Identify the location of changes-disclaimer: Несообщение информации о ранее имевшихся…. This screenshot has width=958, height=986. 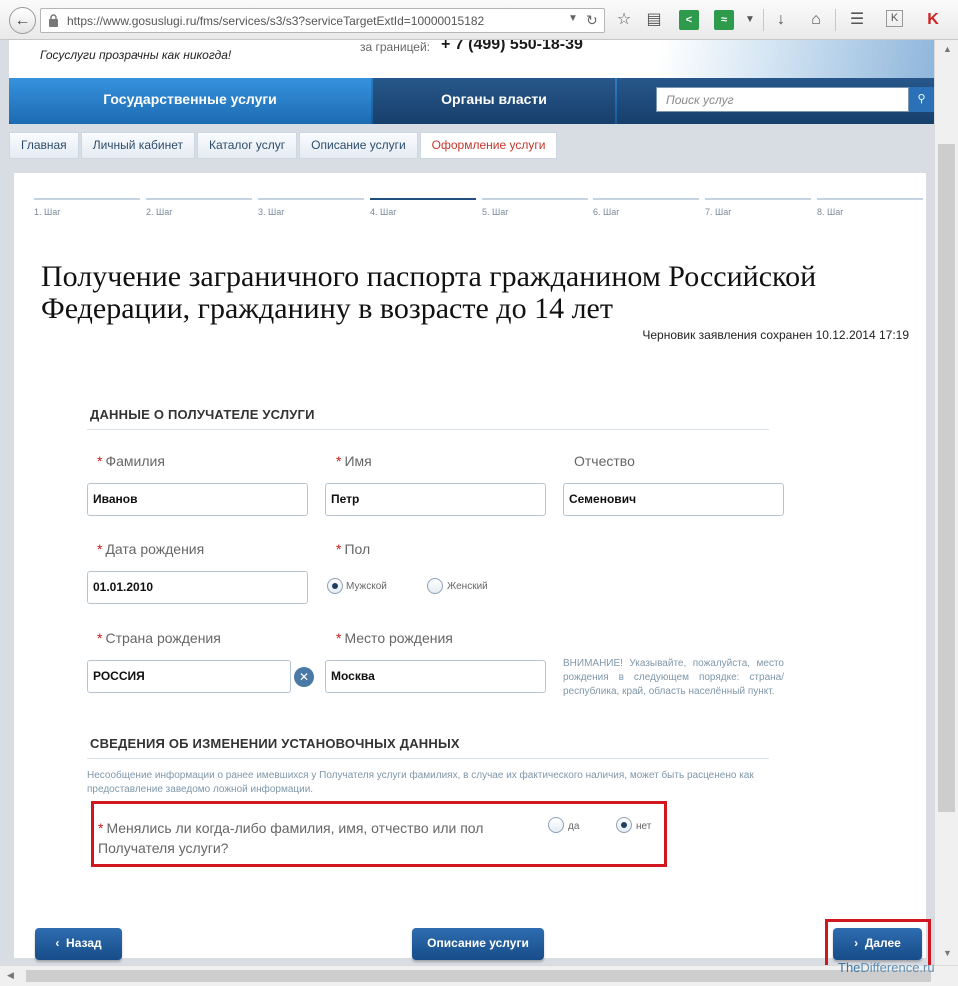
(420, 782).